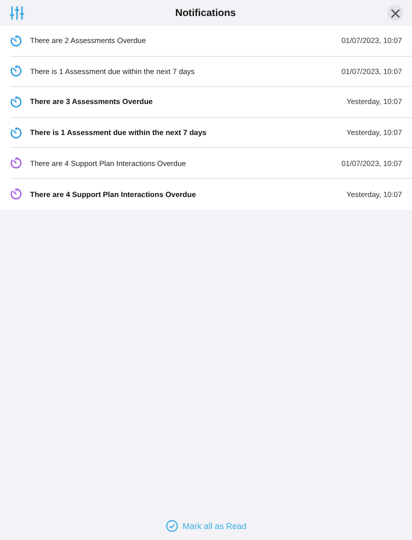  I want to click on close-button, so click(395, 13).